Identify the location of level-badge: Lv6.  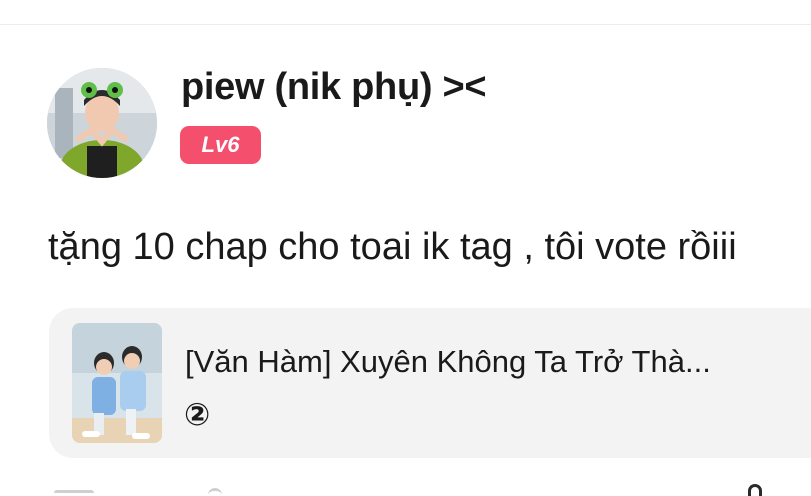
(220, 145).